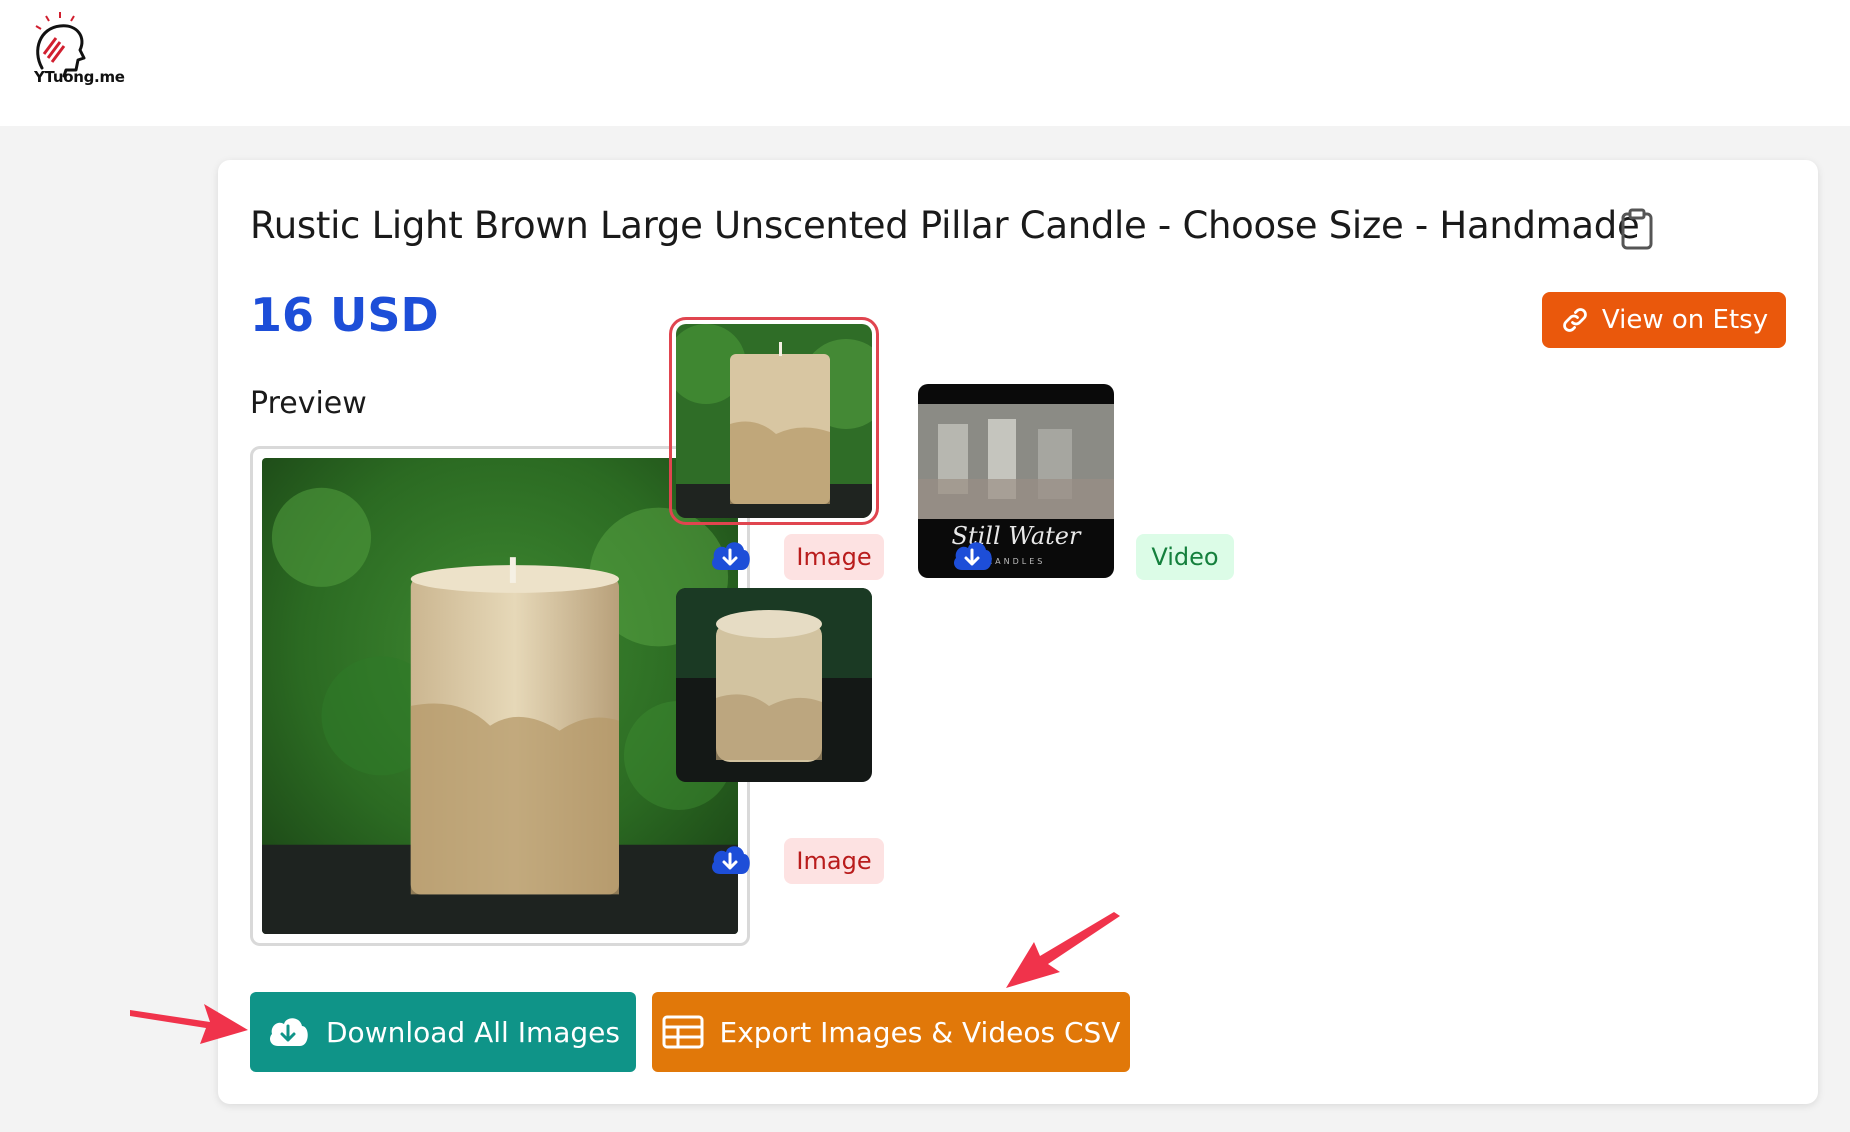 The image size is (1850, 1132). I want to click on preview-image-frame, so click(500, 696).